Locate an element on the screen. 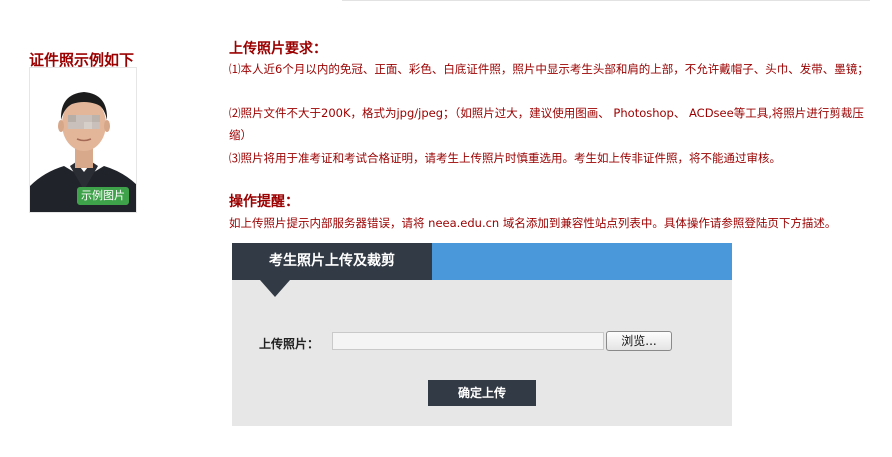  sample-photo: 示例图片 is located at coordinates (83, 140).